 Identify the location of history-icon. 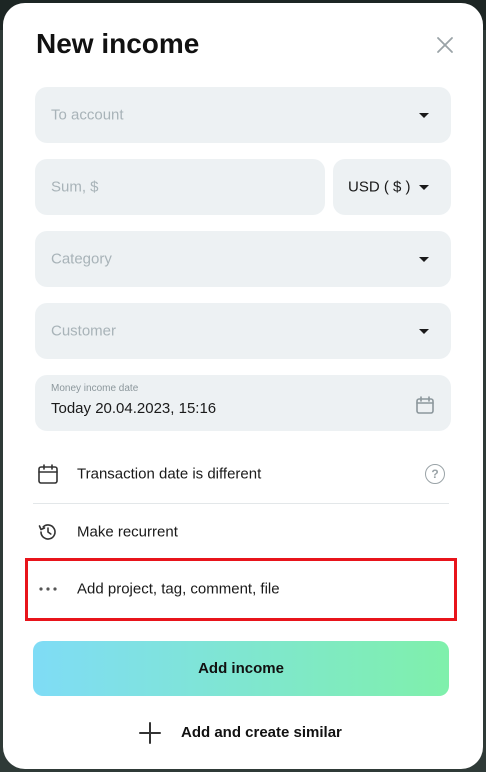
(47, 532).